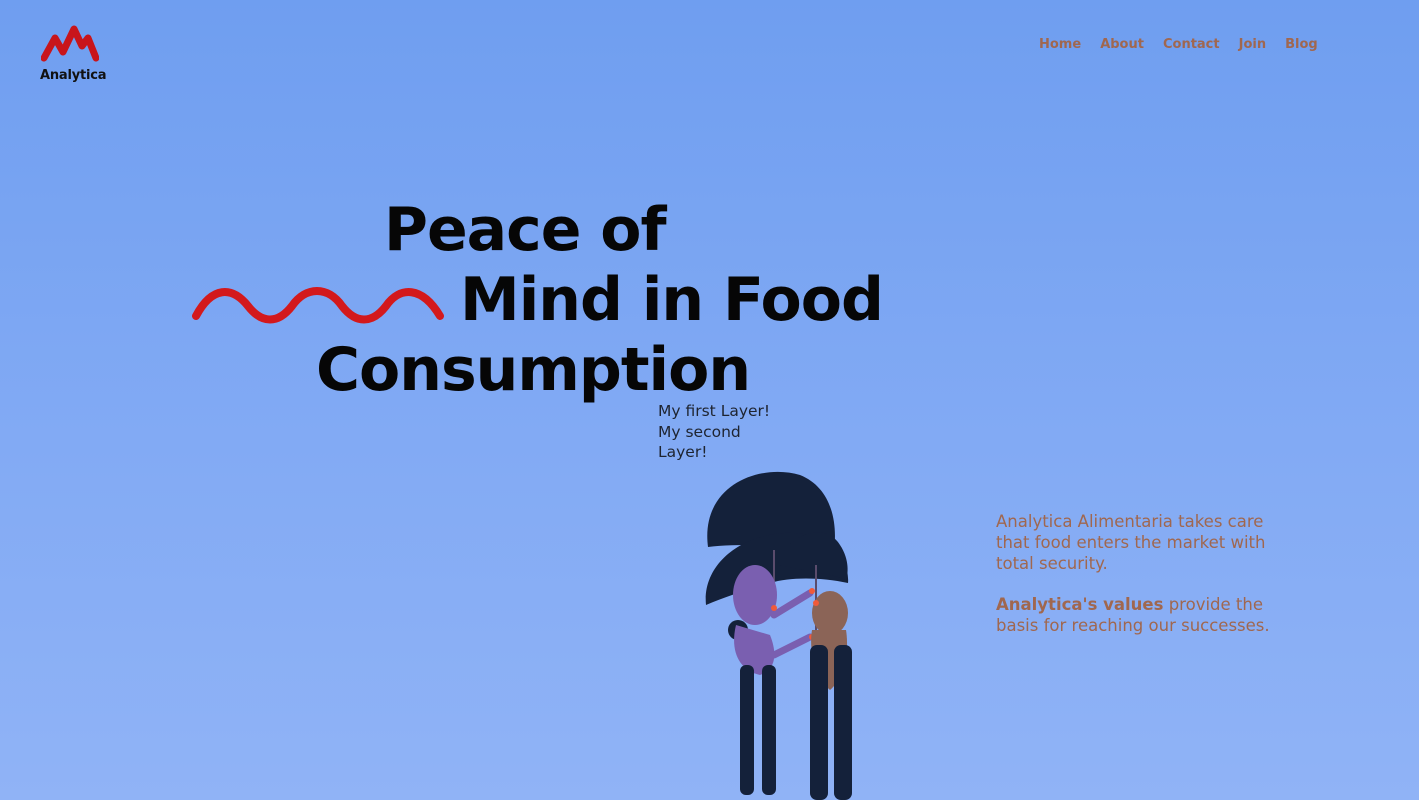 The width and height of the screenshot is (1419, 800). I want to click on main-nav: Home About Contact Join Blog, so click(1178, 44).